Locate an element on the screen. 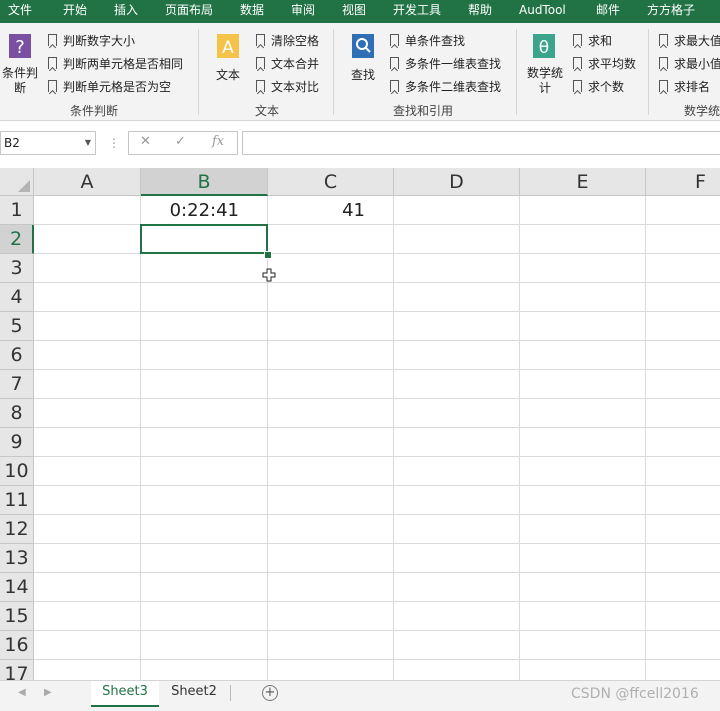 The image size is (720, 711). formula-input is located at coordinates (481, 143).